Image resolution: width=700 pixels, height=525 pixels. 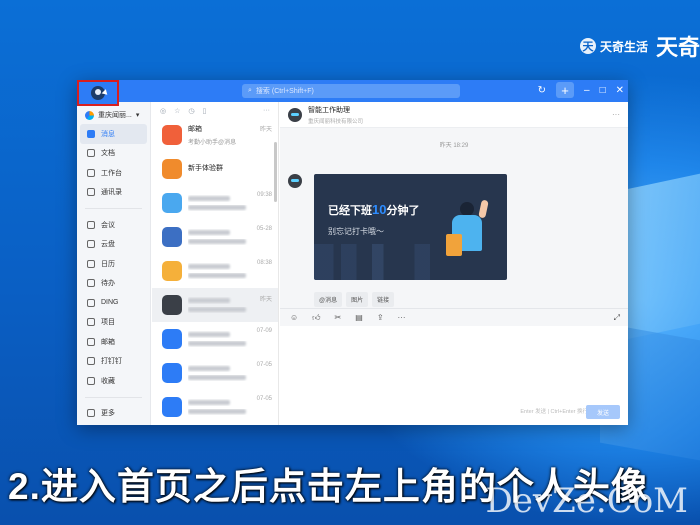 I want to click on sidebar-item: 项目, so click(x=113, y=323).